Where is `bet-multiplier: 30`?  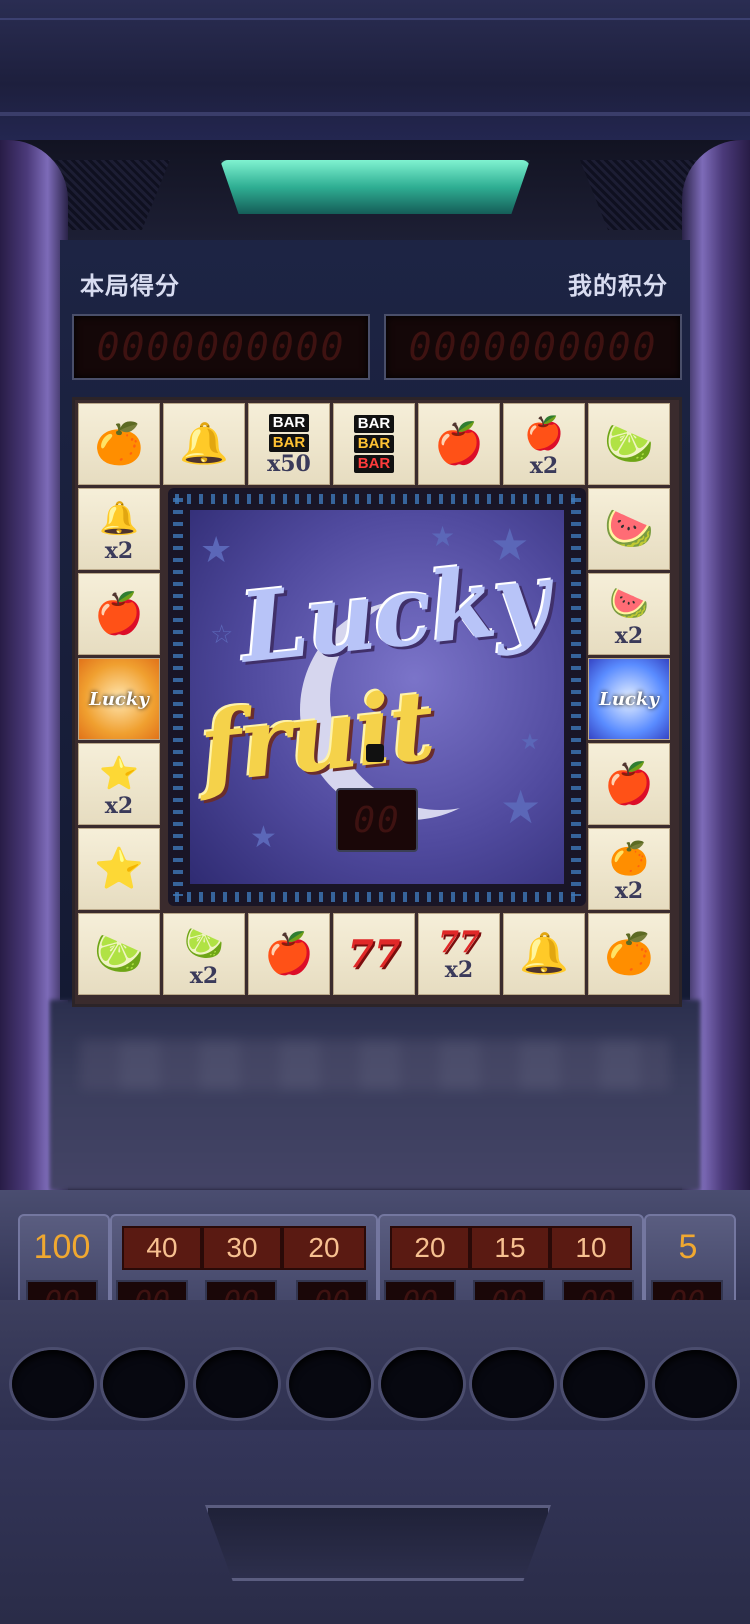
bet-multiplier: 30 is located at coordinates (242, 1248).